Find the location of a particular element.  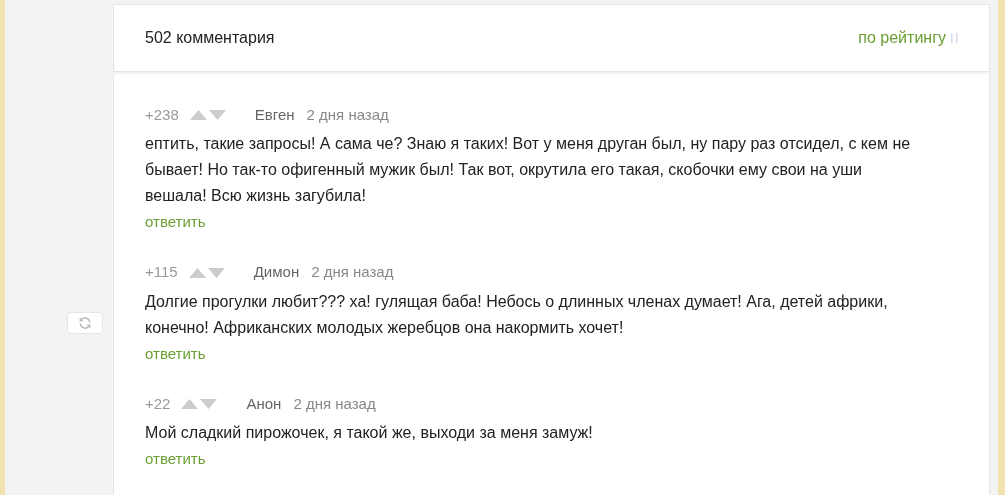

comment-score: +22 is located at coordinates (158, 403).